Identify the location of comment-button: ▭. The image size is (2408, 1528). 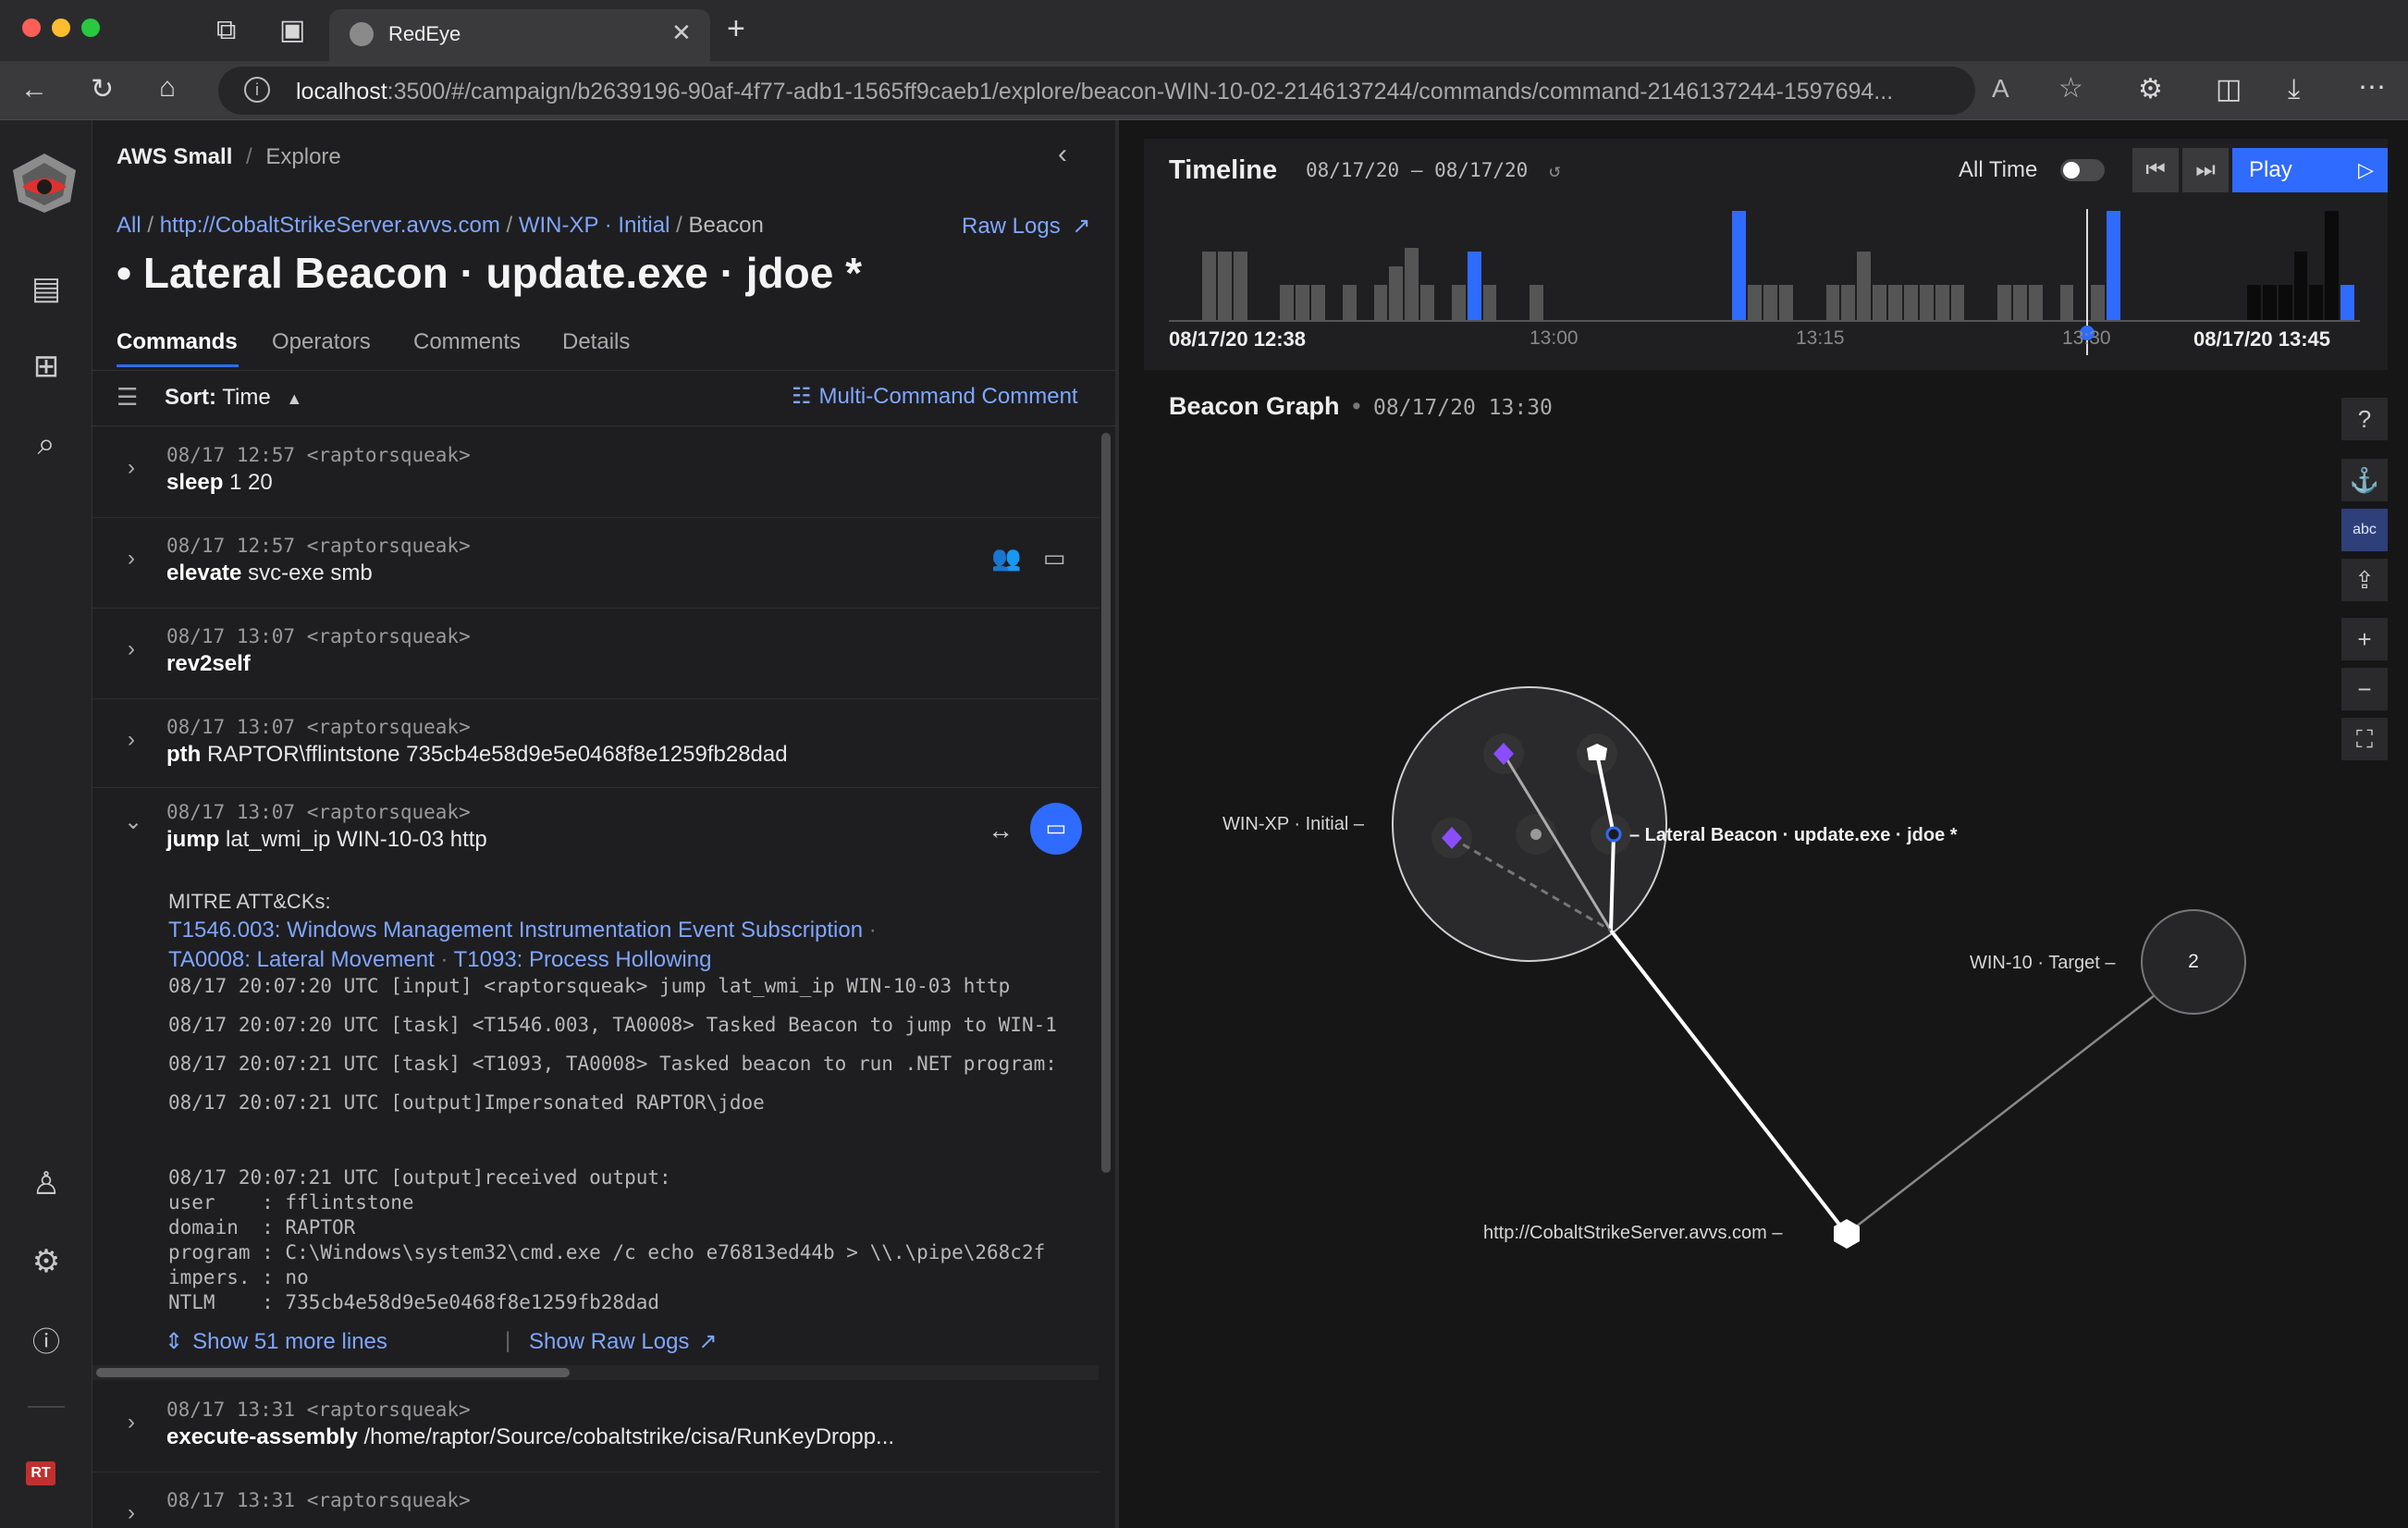
(1056, 829).